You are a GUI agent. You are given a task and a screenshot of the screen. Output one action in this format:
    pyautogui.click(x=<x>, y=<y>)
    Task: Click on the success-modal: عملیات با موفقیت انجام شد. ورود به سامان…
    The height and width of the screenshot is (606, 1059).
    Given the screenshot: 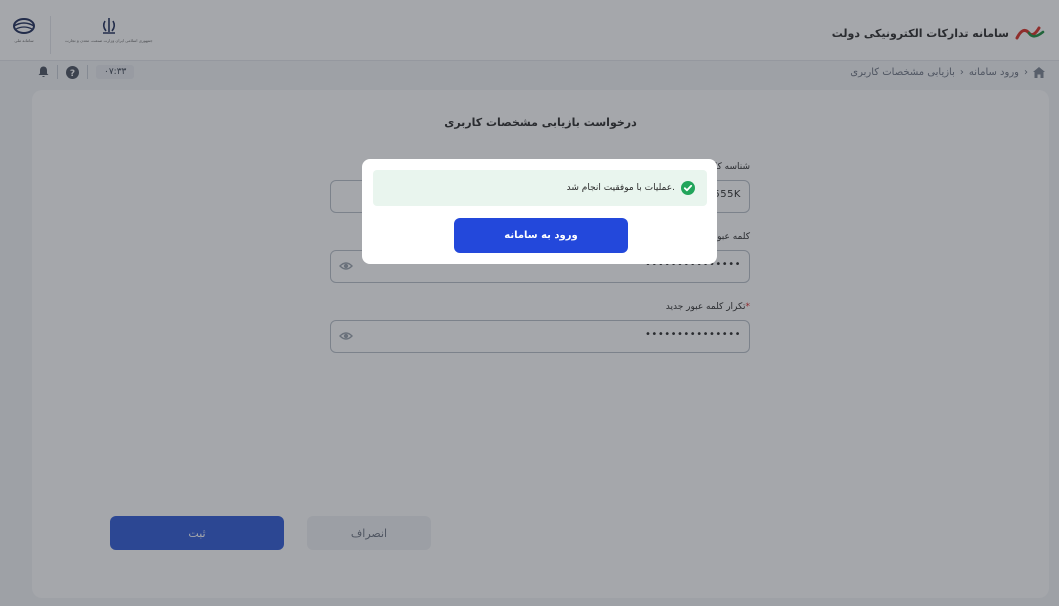 What is the action you would take?
    pyautogui.click(x=539, y=211)
    